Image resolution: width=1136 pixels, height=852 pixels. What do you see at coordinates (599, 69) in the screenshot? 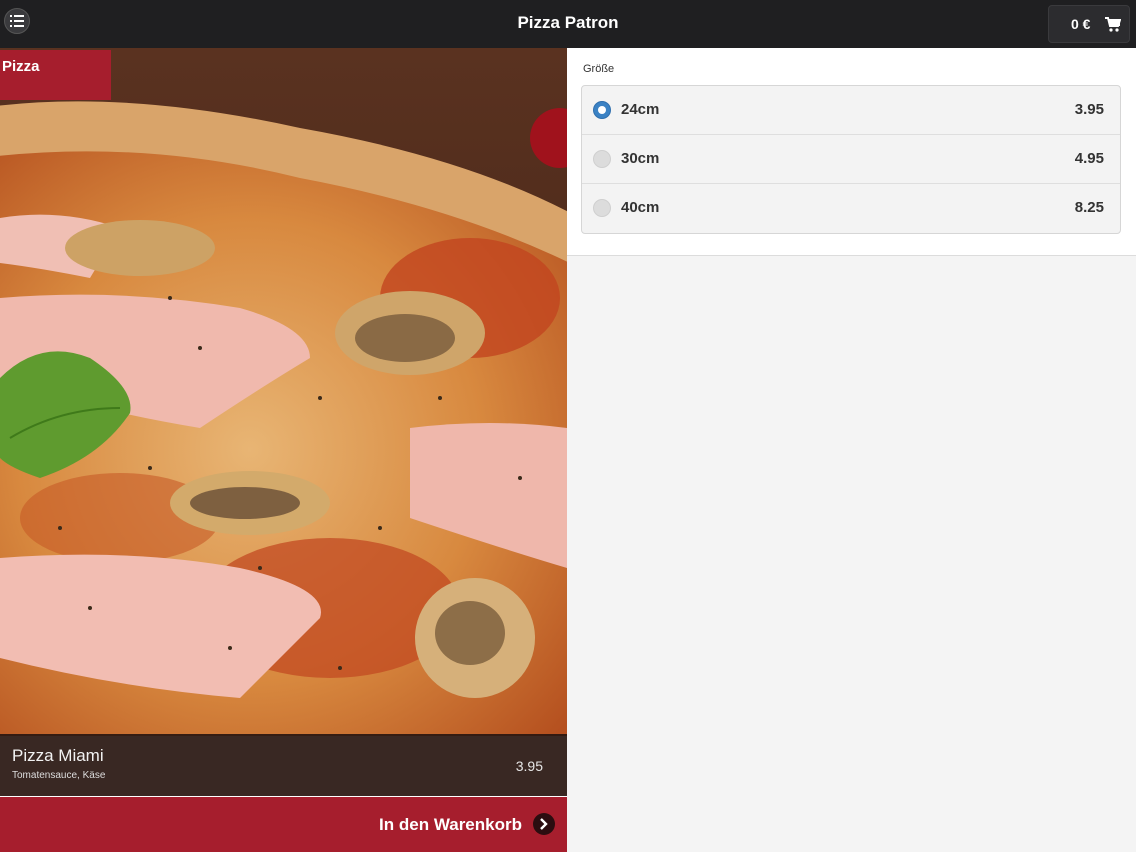
I see `size-group-label: Größe` at bounding box center [599, 69].